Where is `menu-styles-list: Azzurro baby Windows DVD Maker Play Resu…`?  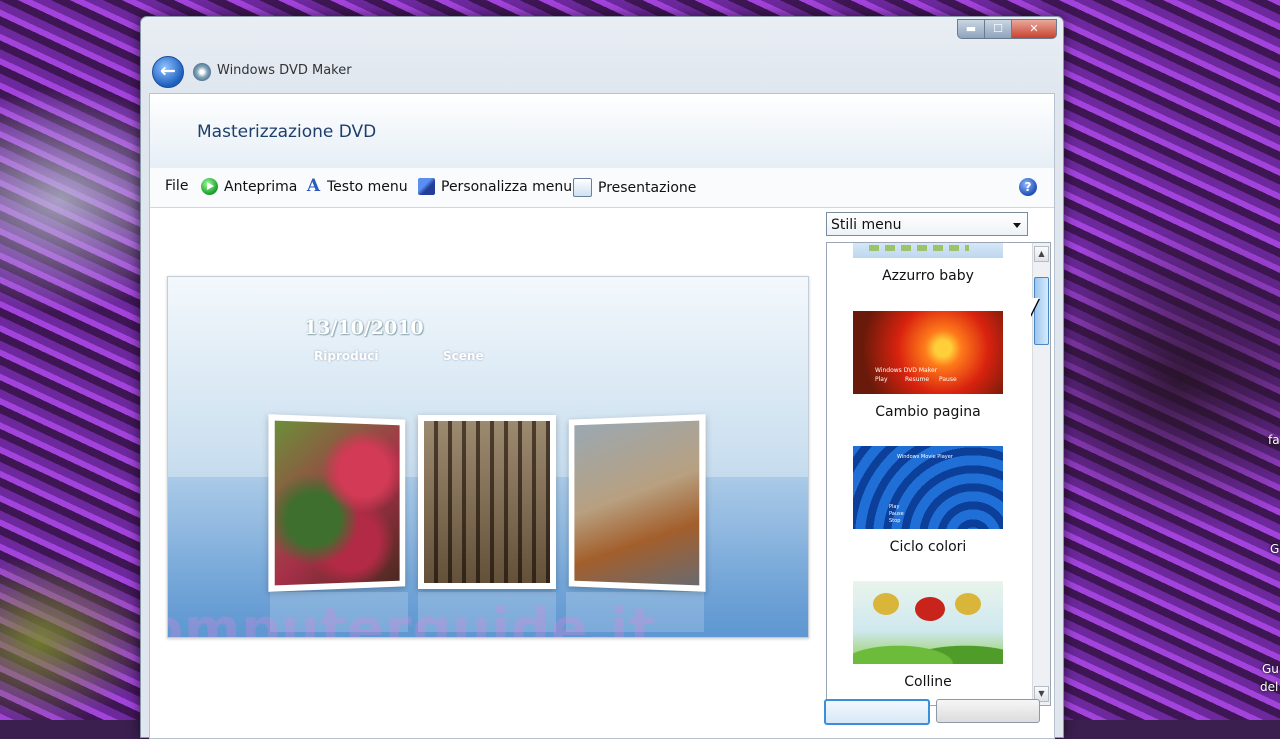 menu-styles-list: Azzurro baby Windows DVD Maker Play Resu… is located at coordinates (938, 474).